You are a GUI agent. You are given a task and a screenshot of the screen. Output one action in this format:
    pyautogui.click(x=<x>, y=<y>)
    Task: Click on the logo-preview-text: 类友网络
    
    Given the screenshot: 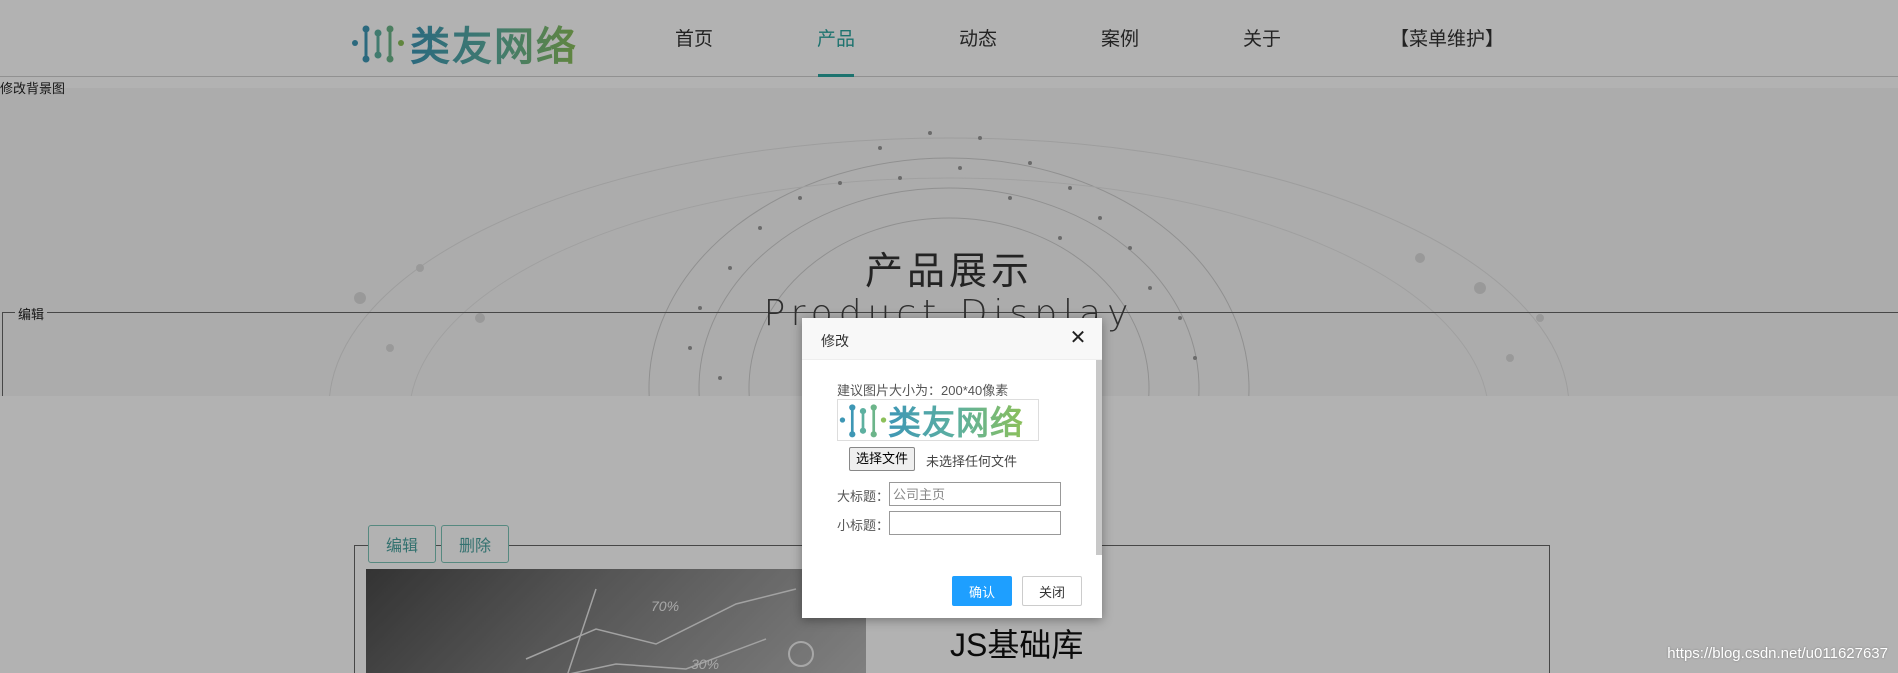 What is the action you would take?
    pyautogui.click(x=956, y=420)
    